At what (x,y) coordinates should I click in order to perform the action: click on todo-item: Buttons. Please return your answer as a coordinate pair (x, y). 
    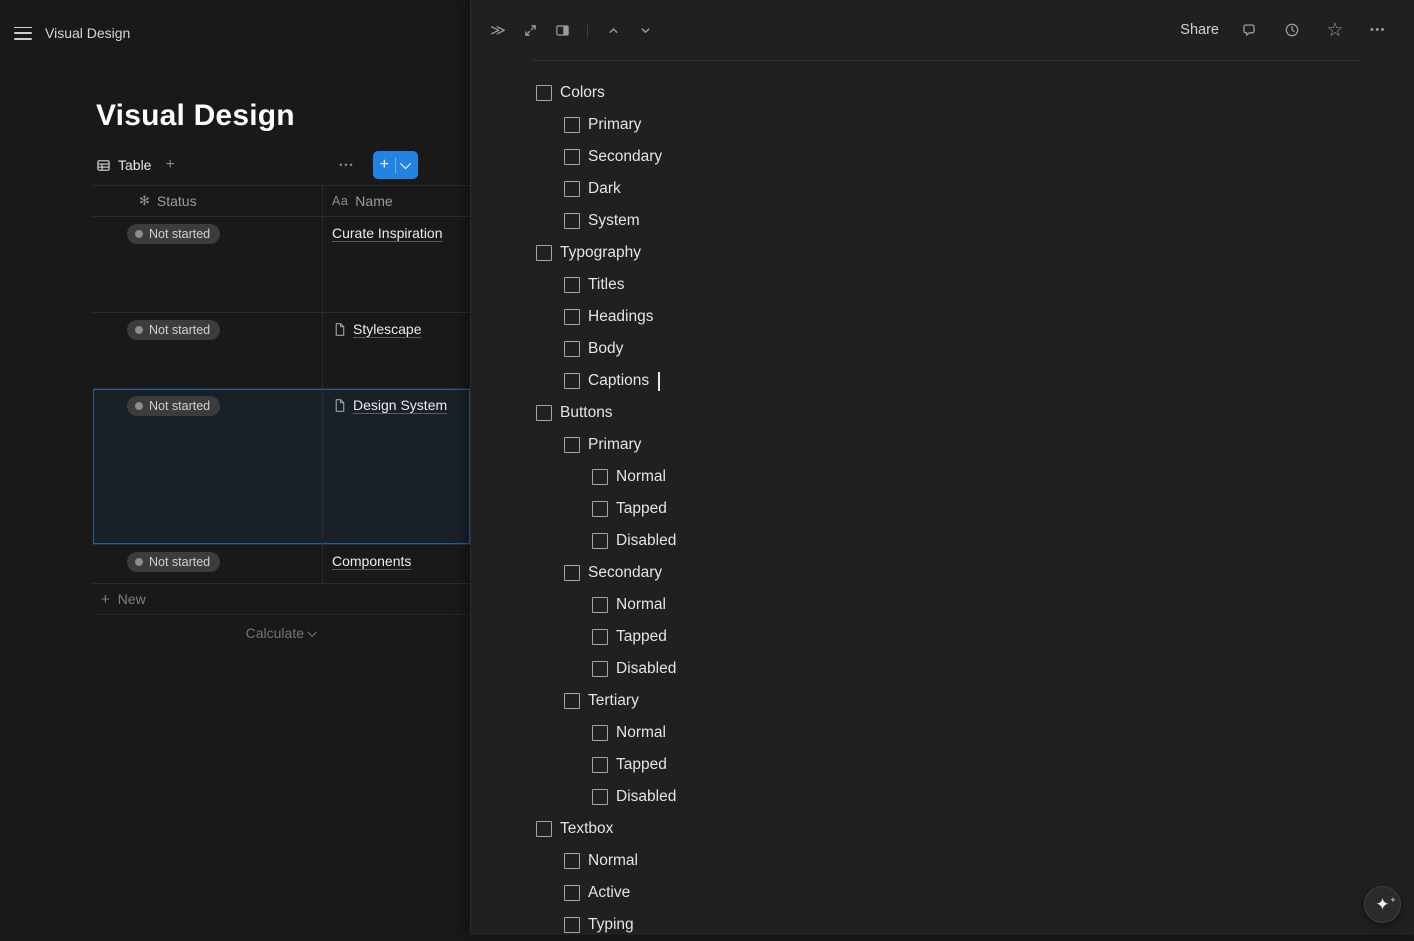
    Looking at the image, I should click on (942, 413).